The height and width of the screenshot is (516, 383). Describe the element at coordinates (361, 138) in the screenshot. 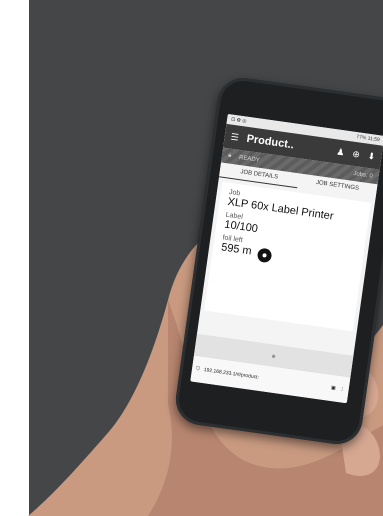

I see `battery-level: 77%` at that location.